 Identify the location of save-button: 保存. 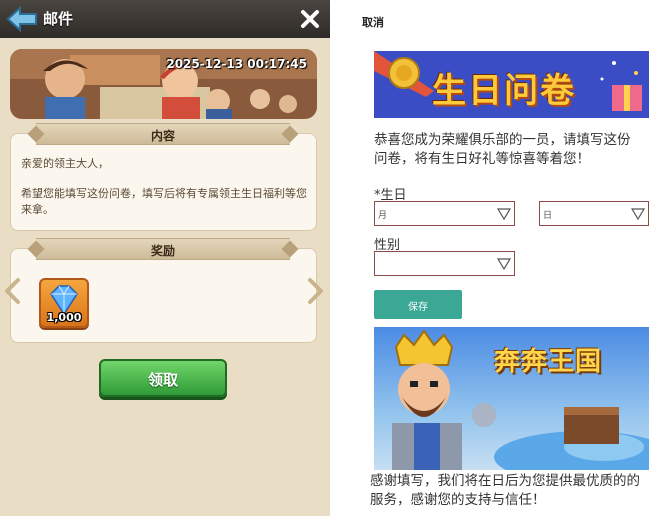
(418, 304).